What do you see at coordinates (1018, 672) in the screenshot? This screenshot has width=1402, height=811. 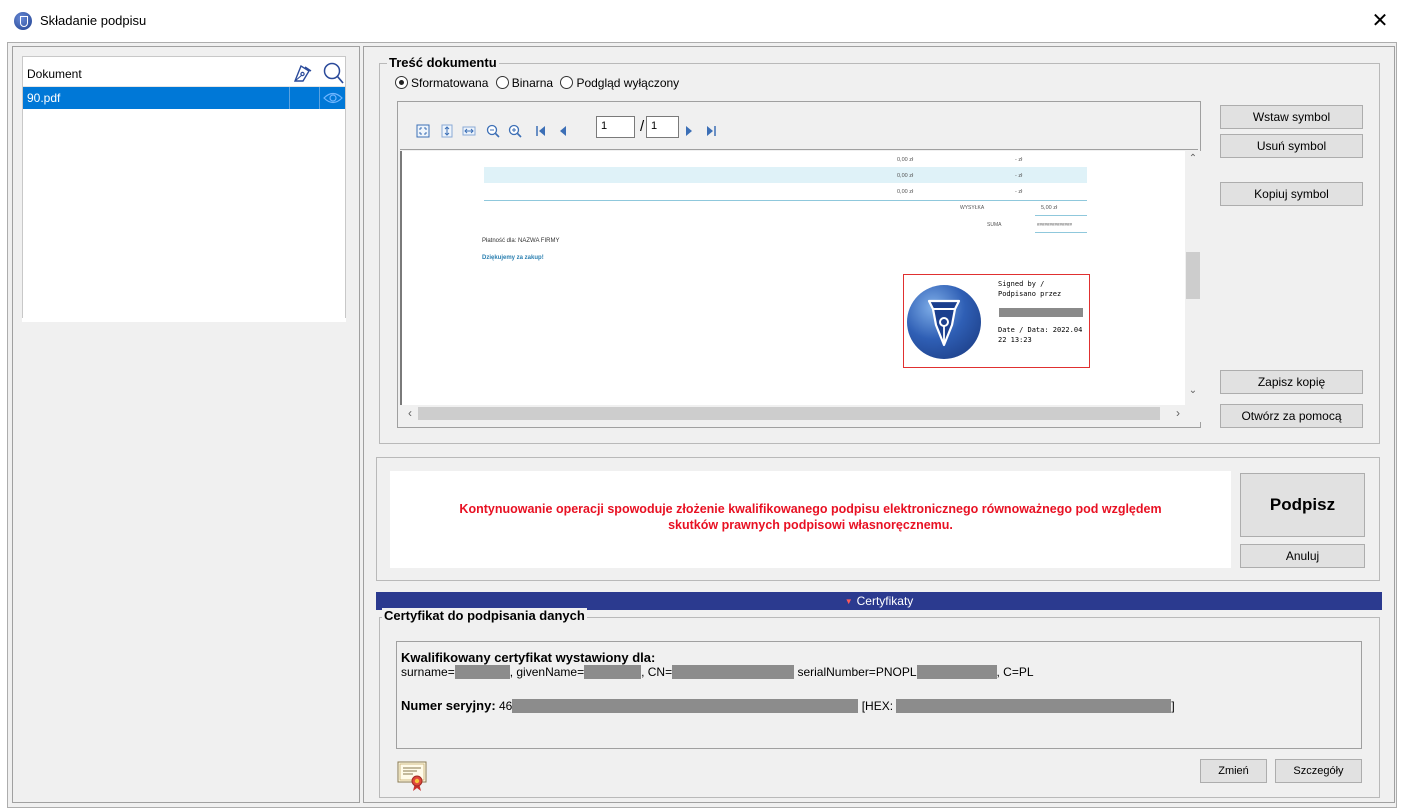 I see `country-field: C=PL` at bounding box center [1018, 672].